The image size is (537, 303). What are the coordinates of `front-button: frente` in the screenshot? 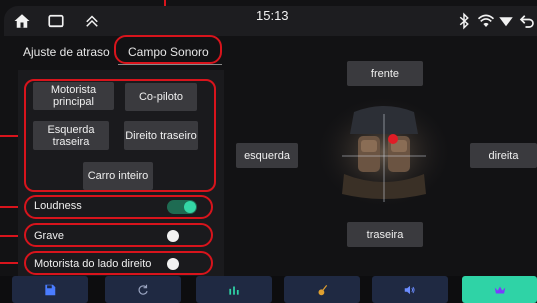 It's located at (385, 73).